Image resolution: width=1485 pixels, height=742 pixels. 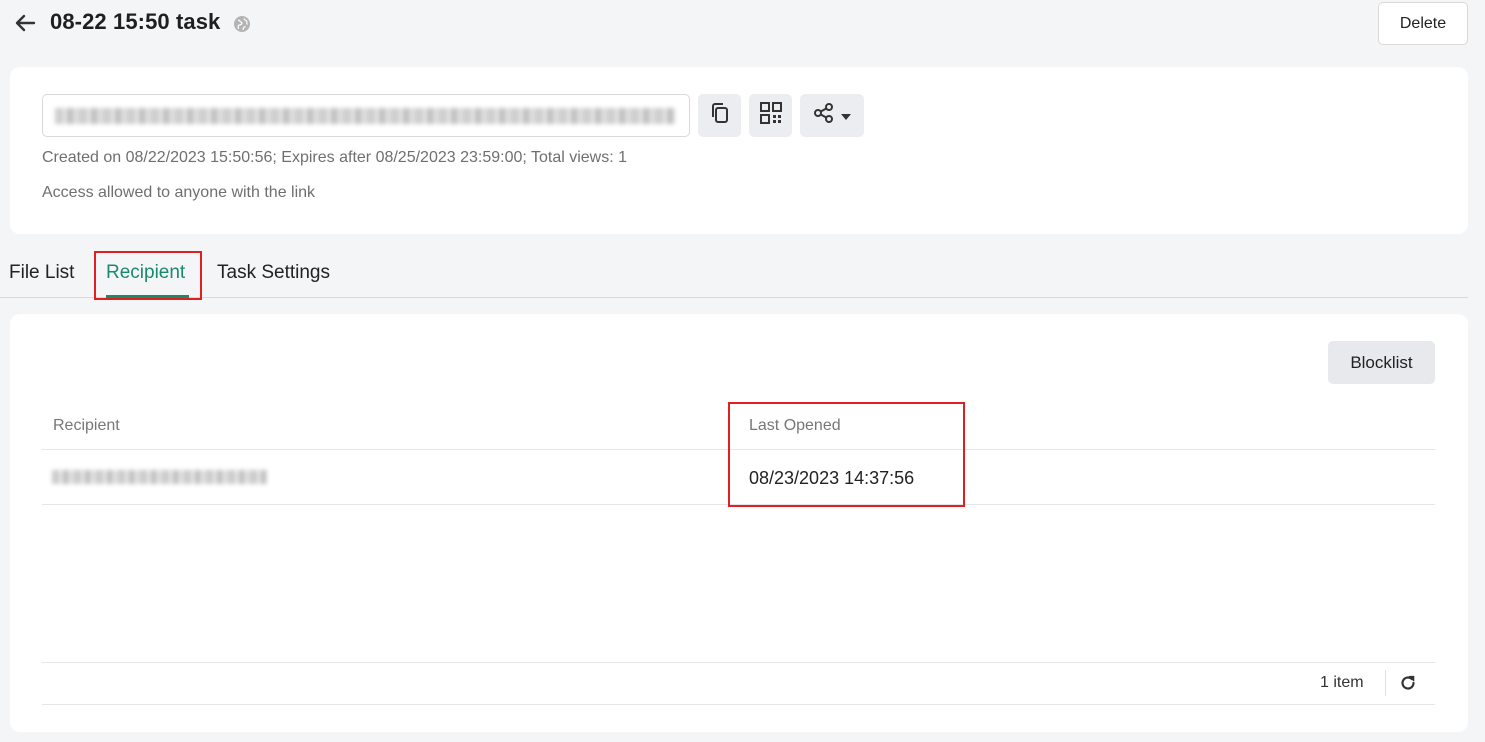 I want to click on blocklist-button: Blocklist, so click(x=1381, y=362).